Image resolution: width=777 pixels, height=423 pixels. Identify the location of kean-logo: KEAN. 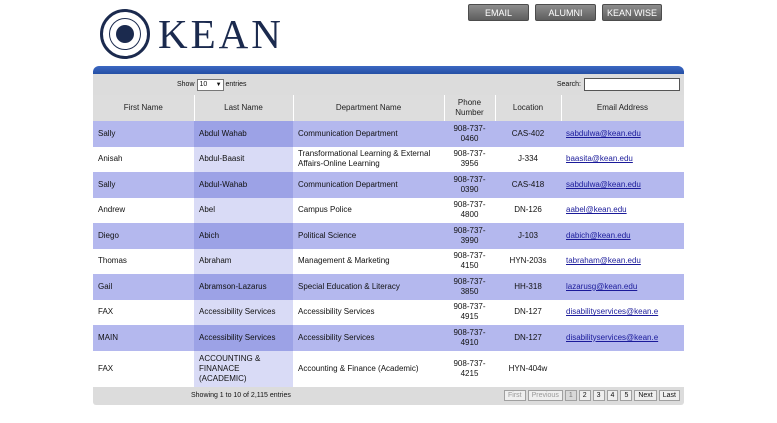
(192, 34).